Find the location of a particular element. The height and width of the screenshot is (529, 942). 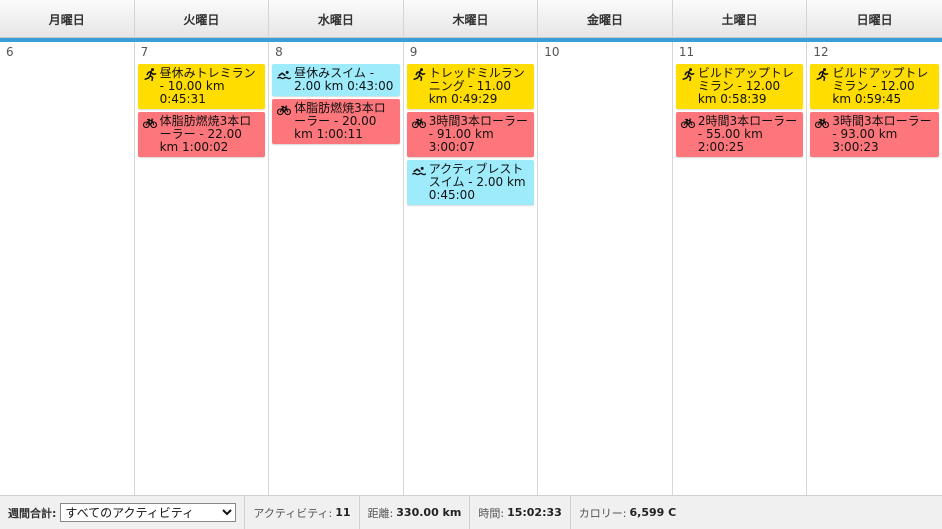

distance-label: 距離: is located at coordinates (380, 513).